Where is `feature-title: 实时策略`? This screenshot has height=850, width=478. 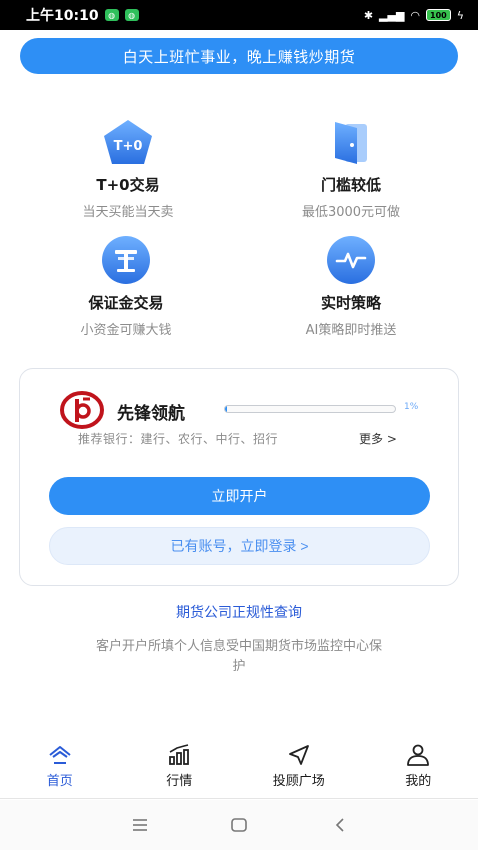
feature-title: 实时策略 is located at coordinates (350, 303).